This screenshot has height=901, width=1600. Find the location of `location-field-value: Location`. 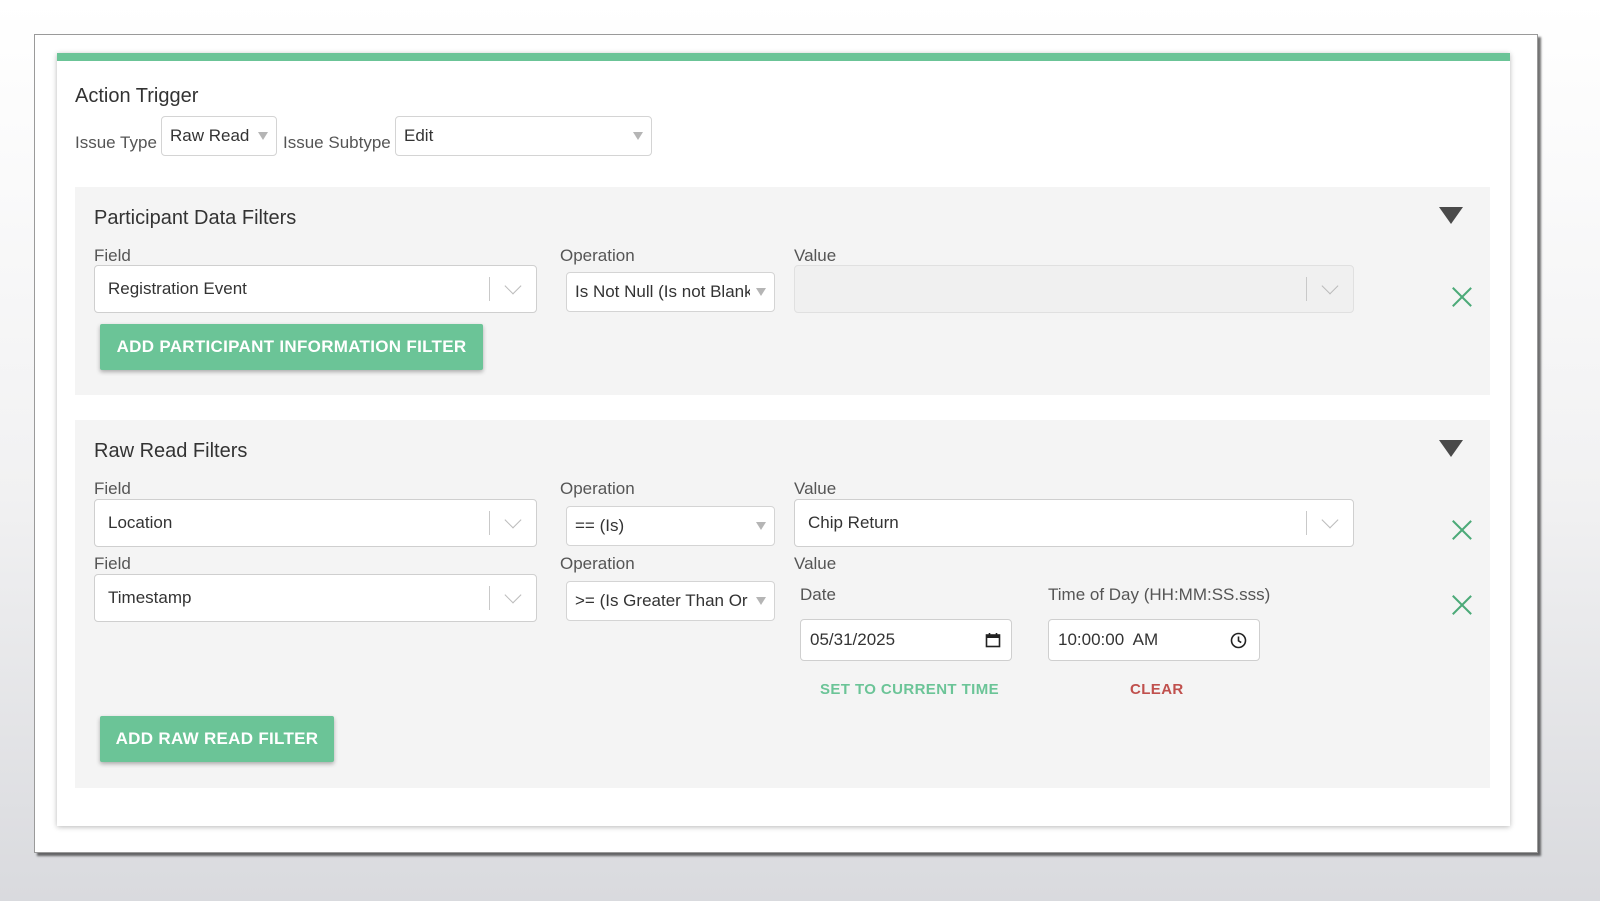

location-field-value: Location is located at coordinates (140, 522).